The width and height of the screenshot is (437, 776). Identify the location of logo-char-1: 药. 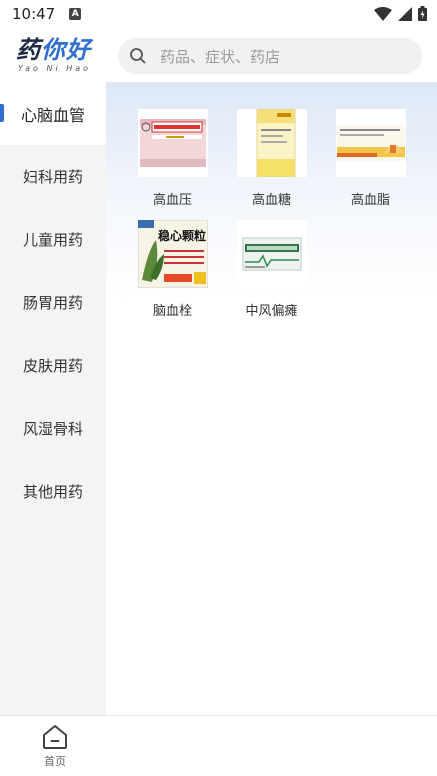
(28, 50).